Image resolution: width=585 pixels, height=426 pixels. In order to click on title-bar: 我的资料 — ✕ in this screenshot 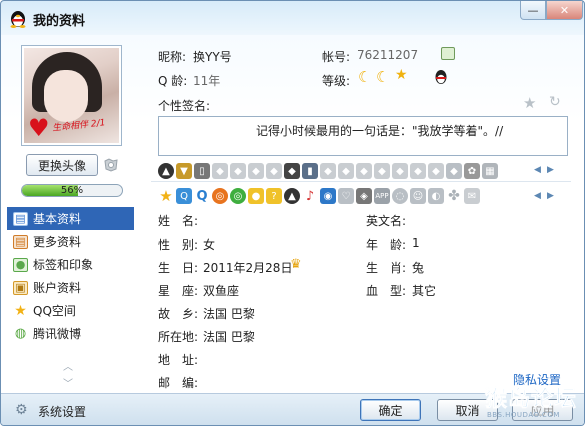, I will do `click(292, 18)`.